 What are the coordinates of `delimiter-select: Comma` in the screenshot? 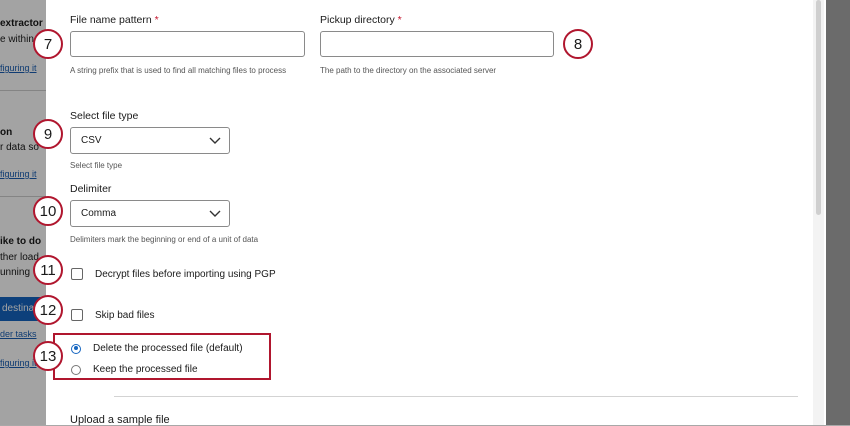 It's located at (150, 213).